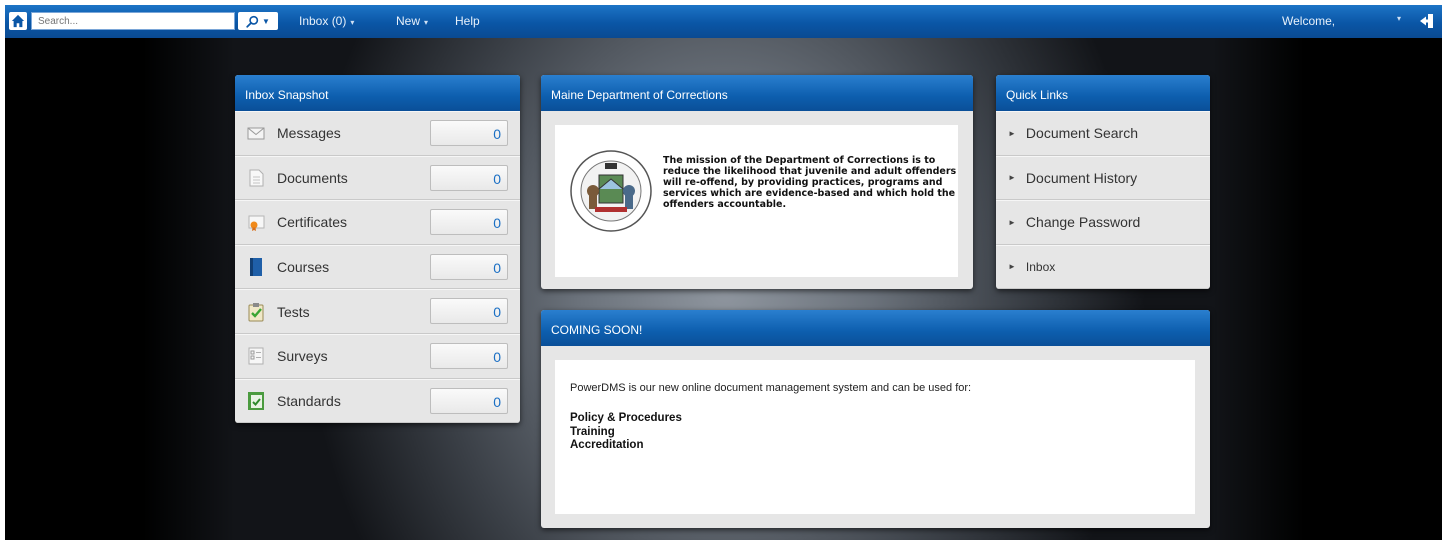 The width and height of the screenshot is (1447, 542). What do you see at coordinates (256, 133) in the screenshot?
I see `envelope-icon` at bounding box center [256, 133].